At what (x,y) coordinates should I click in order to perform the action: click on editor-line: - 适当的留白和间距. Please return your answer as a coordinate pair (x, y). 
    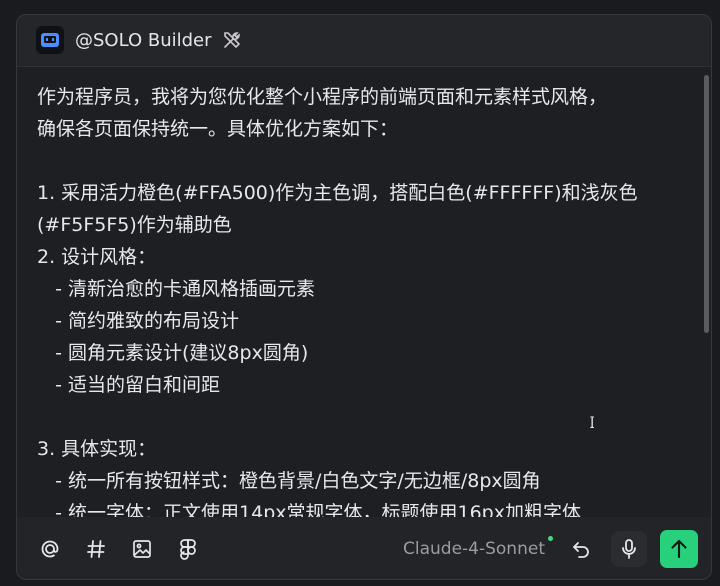
    Looking at the image, I should click on (129, 385).